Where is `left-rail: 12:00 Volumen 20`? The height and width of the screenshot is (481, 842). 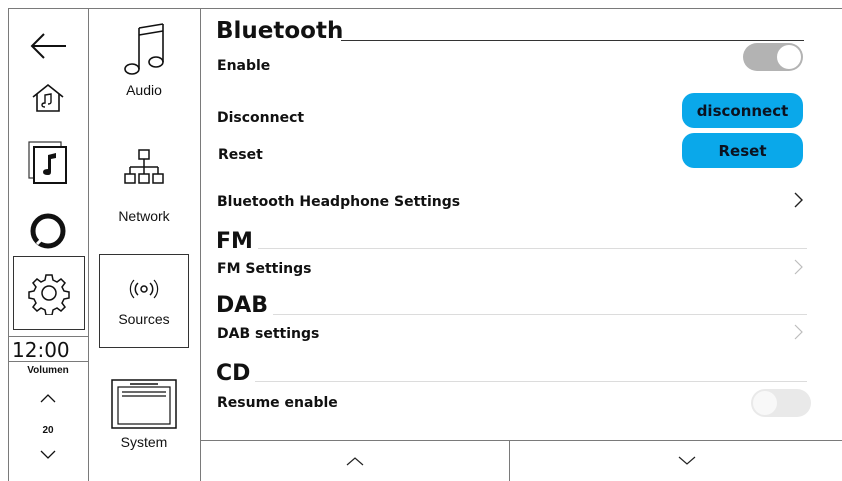
left-rail: 12:00 Volumen 20 is located at coordinates (48, 244).